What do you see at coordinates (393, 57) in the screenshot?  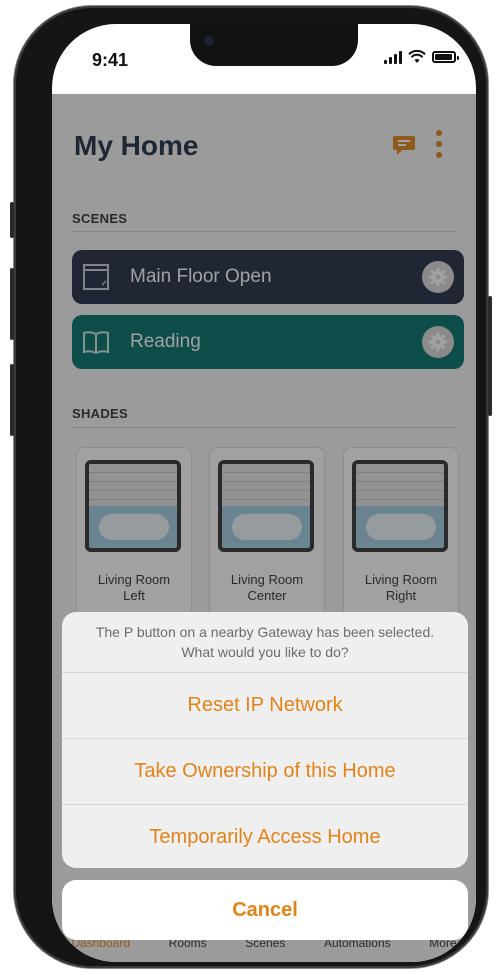 I see `signal-icon` at bounding box center [393, 57].